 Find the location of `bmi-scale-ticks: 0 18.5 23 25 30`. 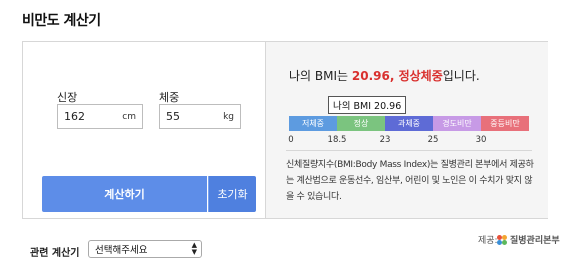

bmi-scale-ticks: 0 18.5 23 25 30 is located at coordinates (408, 141).